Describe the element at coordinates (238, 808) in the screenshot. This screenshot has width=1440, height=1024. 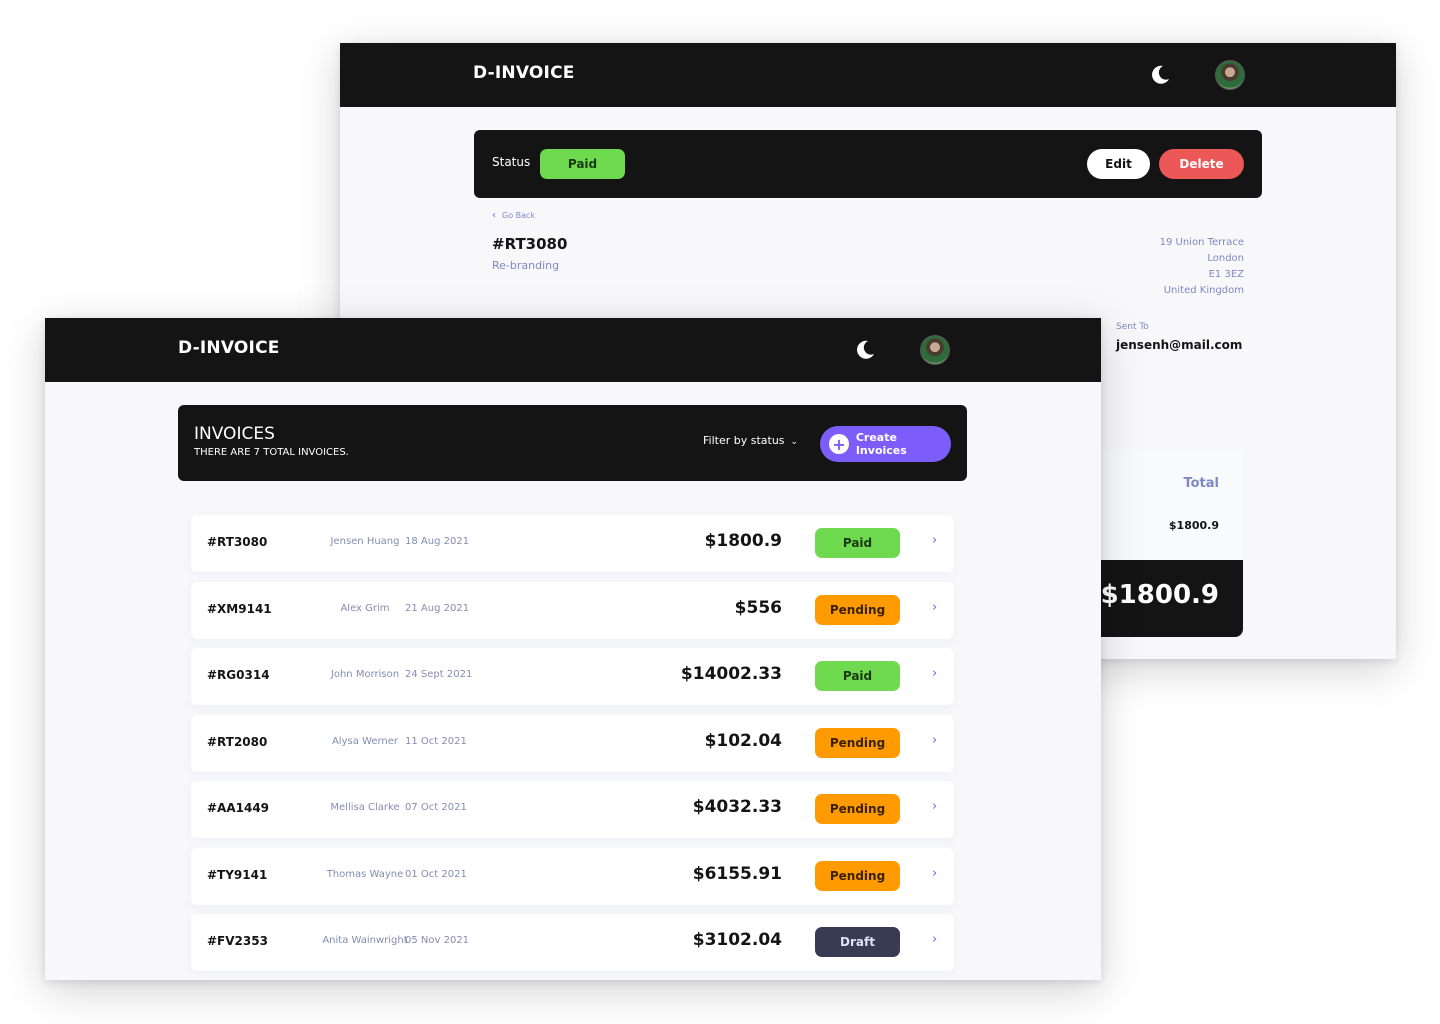
I see `invoice-id: #AA1449` at that location.